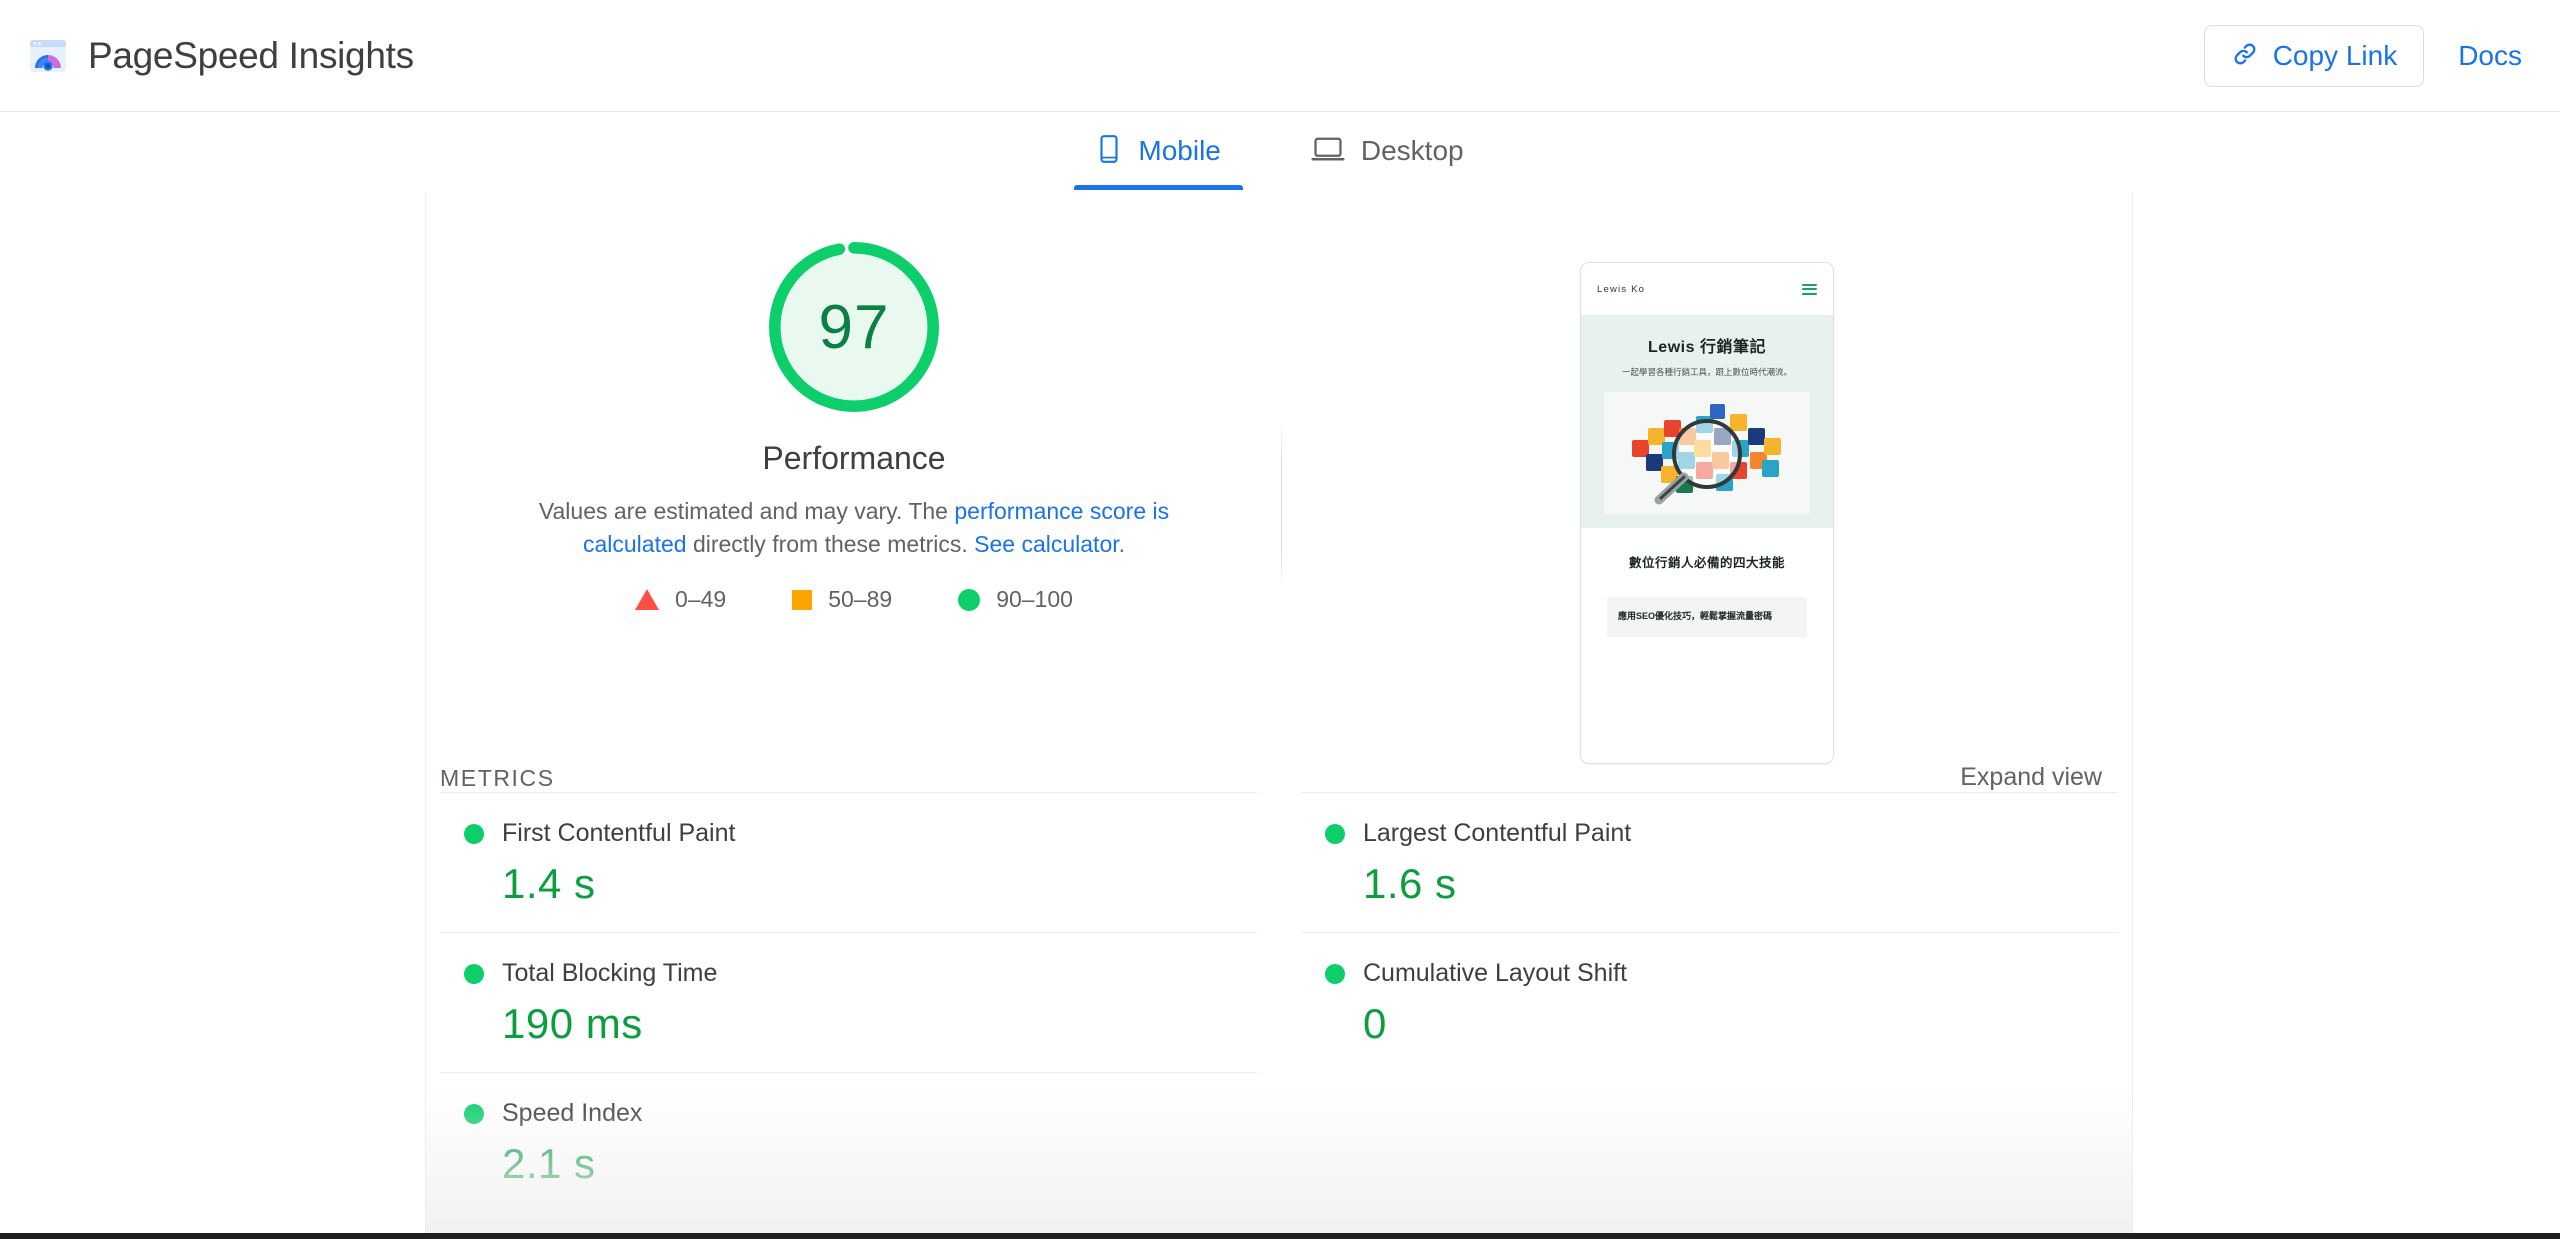  What do you see at coordinates (647, 600) in the screenshot?
I see `triangle-icon` at bounding box center [647, 600].